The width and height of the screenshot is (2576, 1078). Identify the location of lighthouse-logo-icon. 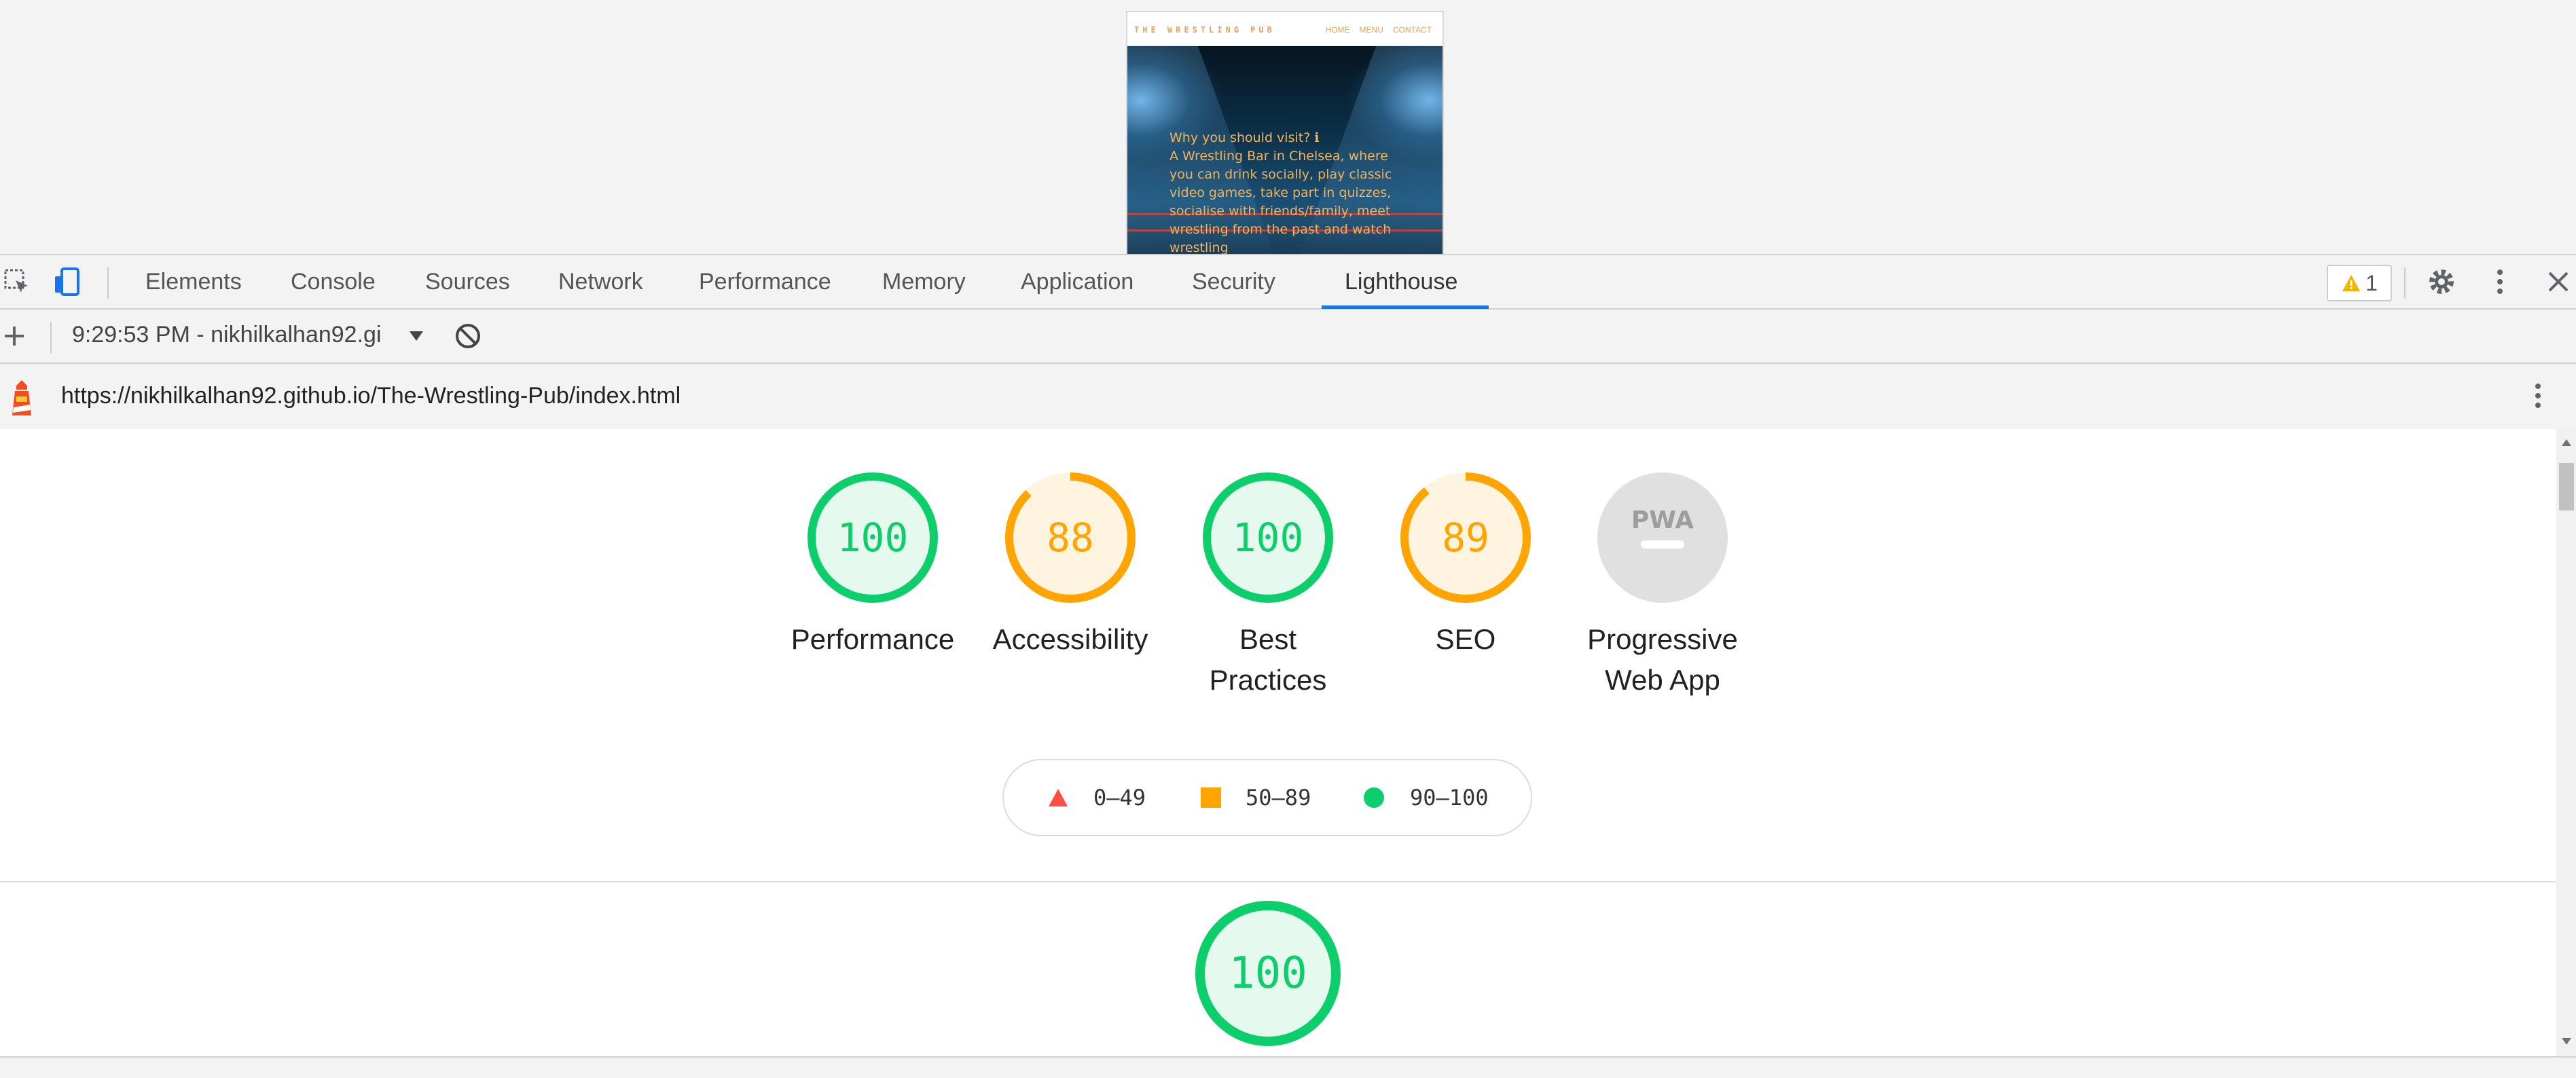
(21, 399).